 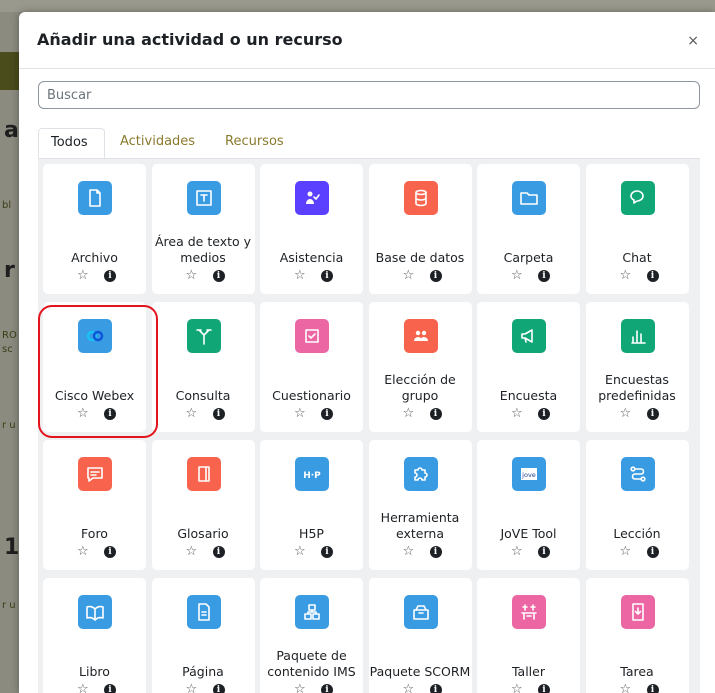 What do you see at coordinates (420, 474) in the screenshot?
I see `puzzle-icon` at bounding box center [420, 474].